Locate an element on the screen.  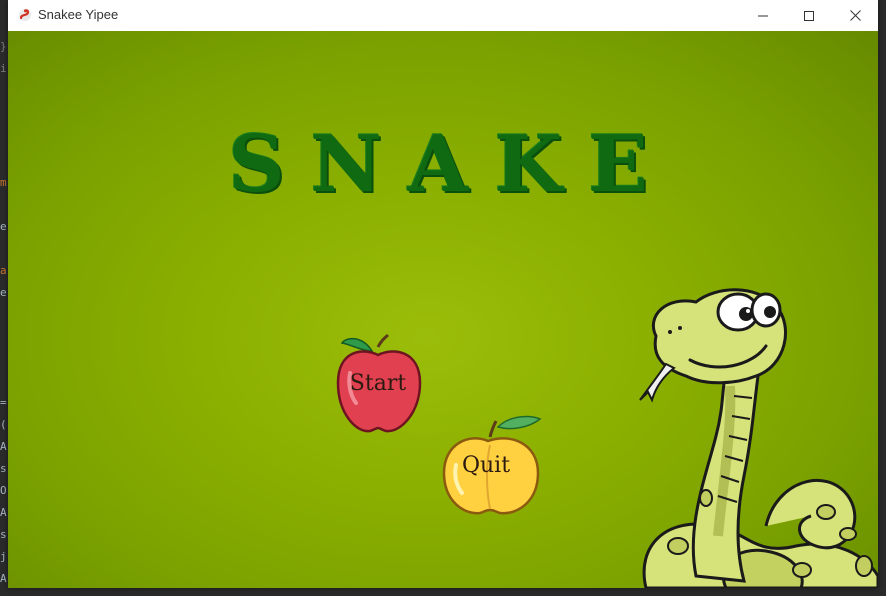
ide-text-fragment: j is located at coordinates (3, 556).